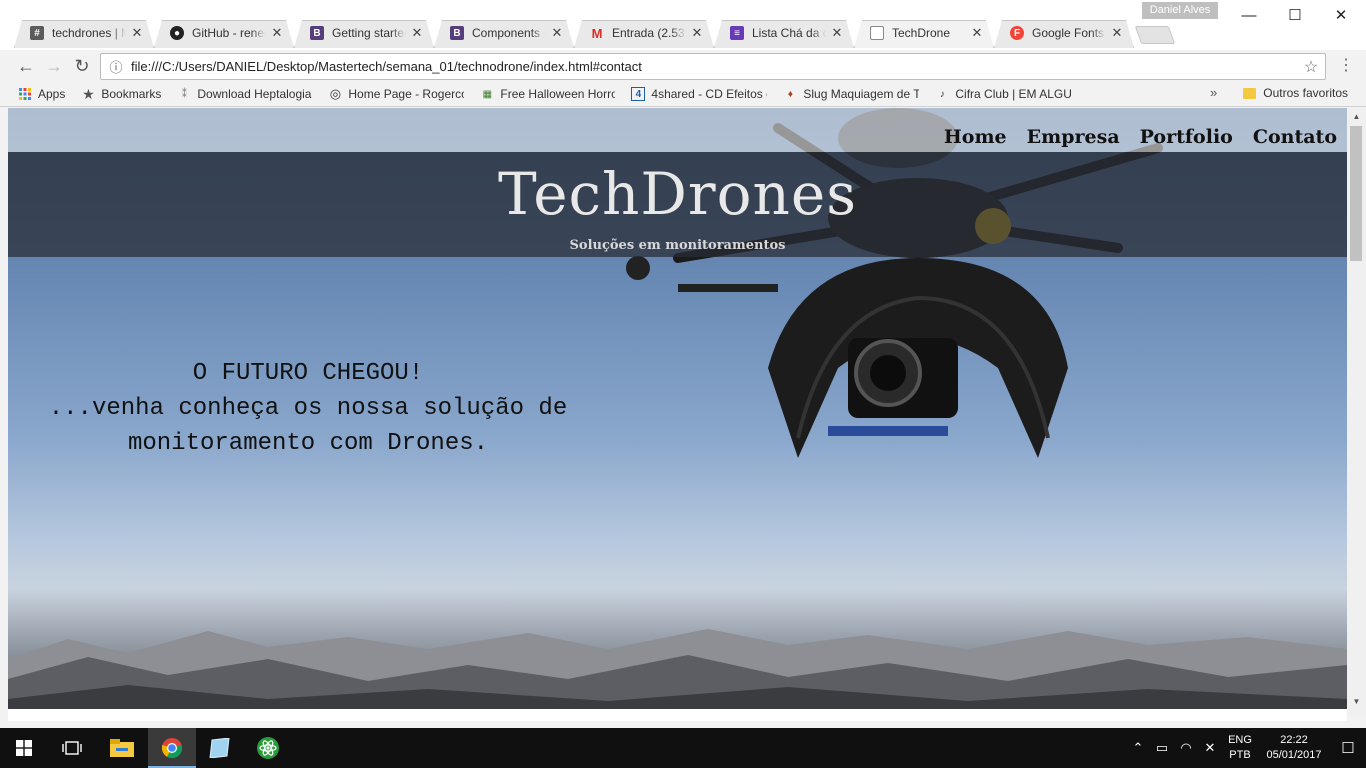 Image resolution: width=1366 pixels, height=768 pixels. Describe the element at coordinates (677, 245) in the screenshot. I see `brand-subtitle: Soluções em monitoramentos` at that location.